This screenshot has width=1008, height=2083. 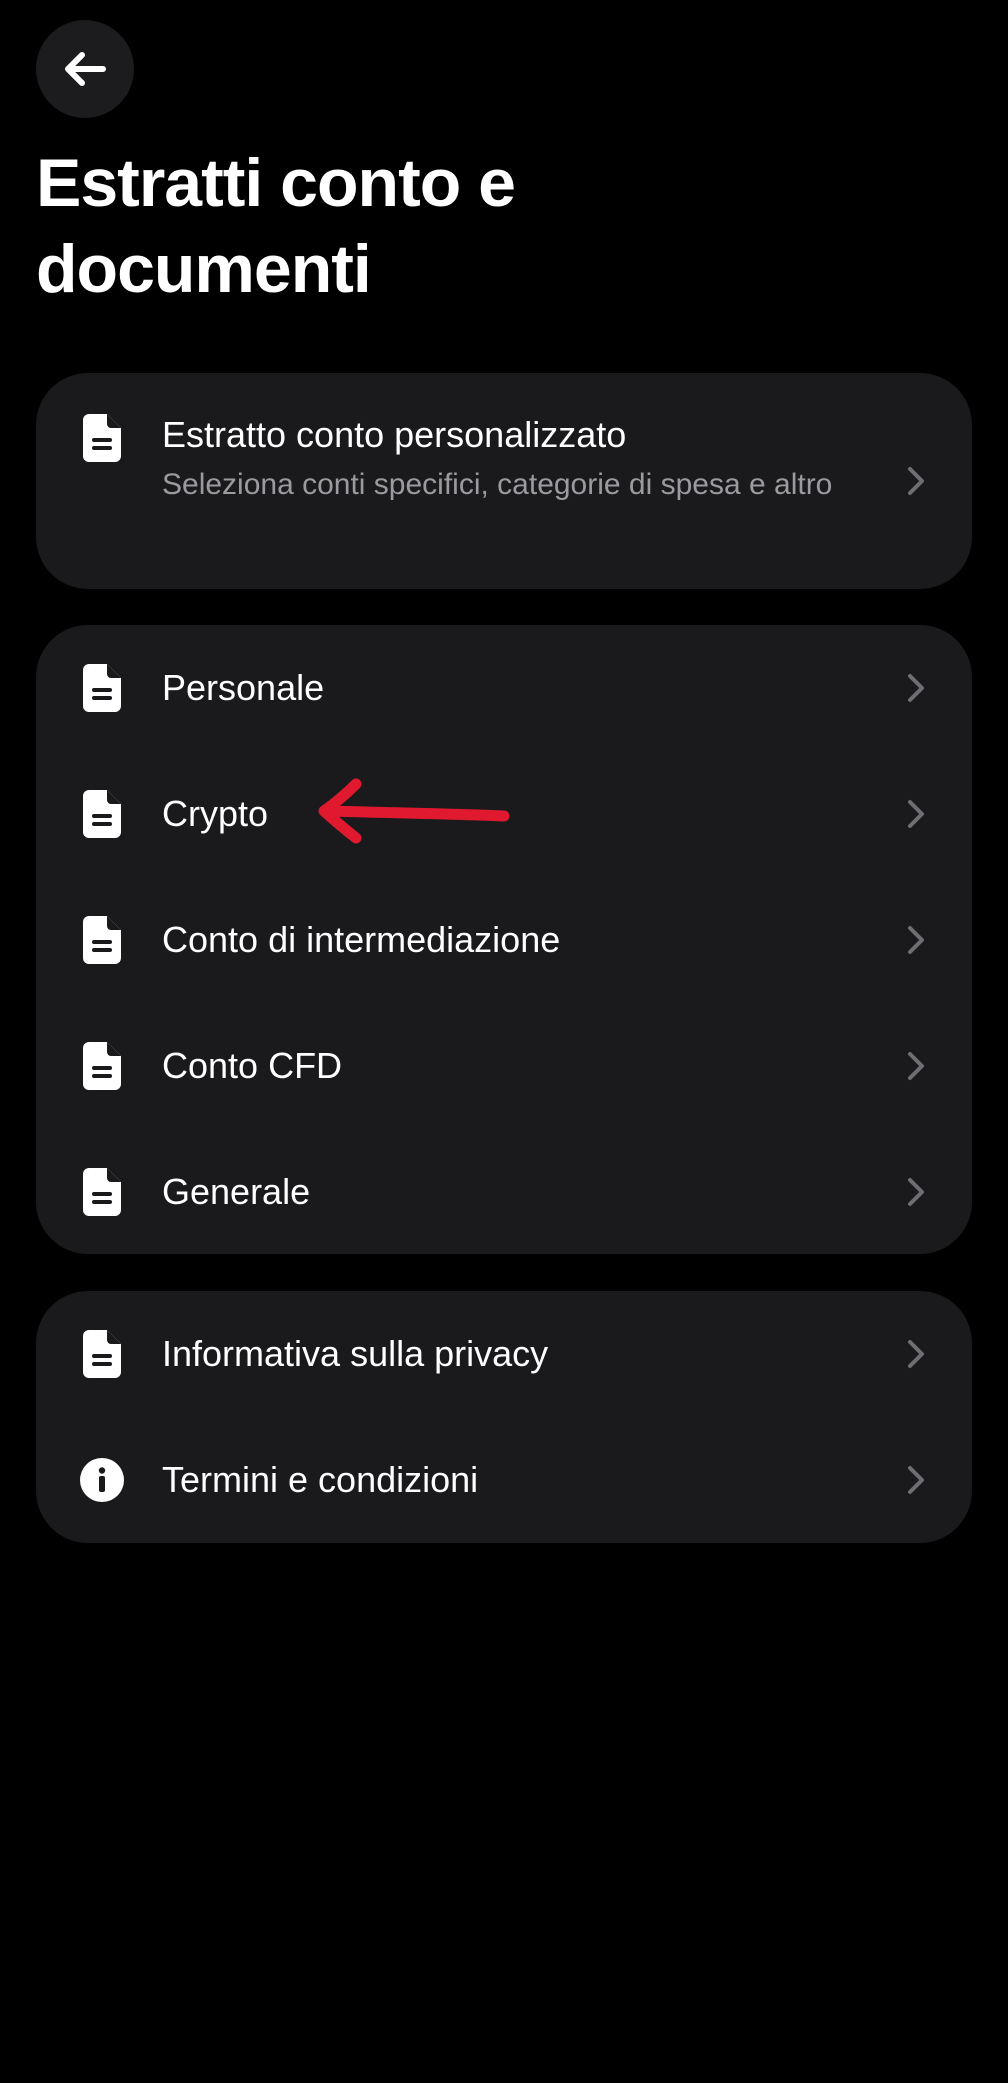 What do you see at coordinates (276, 226) in the screenshot?
I see `page-title: Estratti conto e documenti` at bounding box center [276, 226].